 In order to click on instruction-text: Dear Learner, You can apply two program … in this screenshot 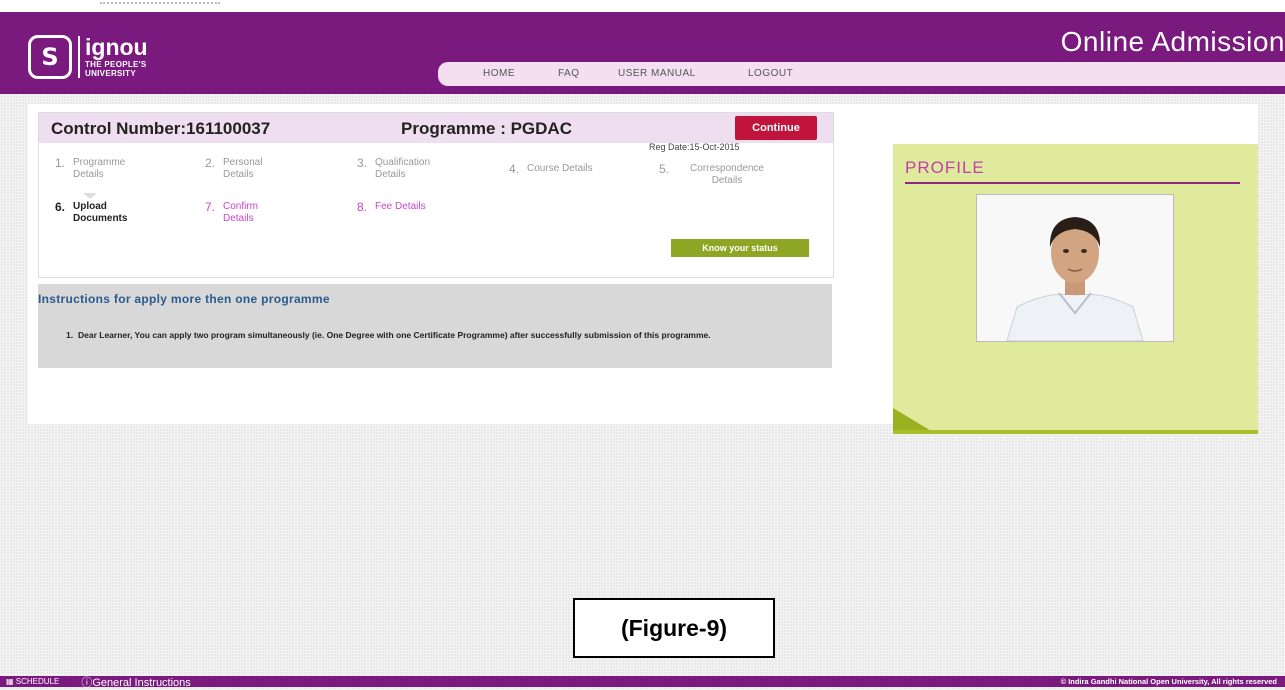, I will do `click(394, 335)`.